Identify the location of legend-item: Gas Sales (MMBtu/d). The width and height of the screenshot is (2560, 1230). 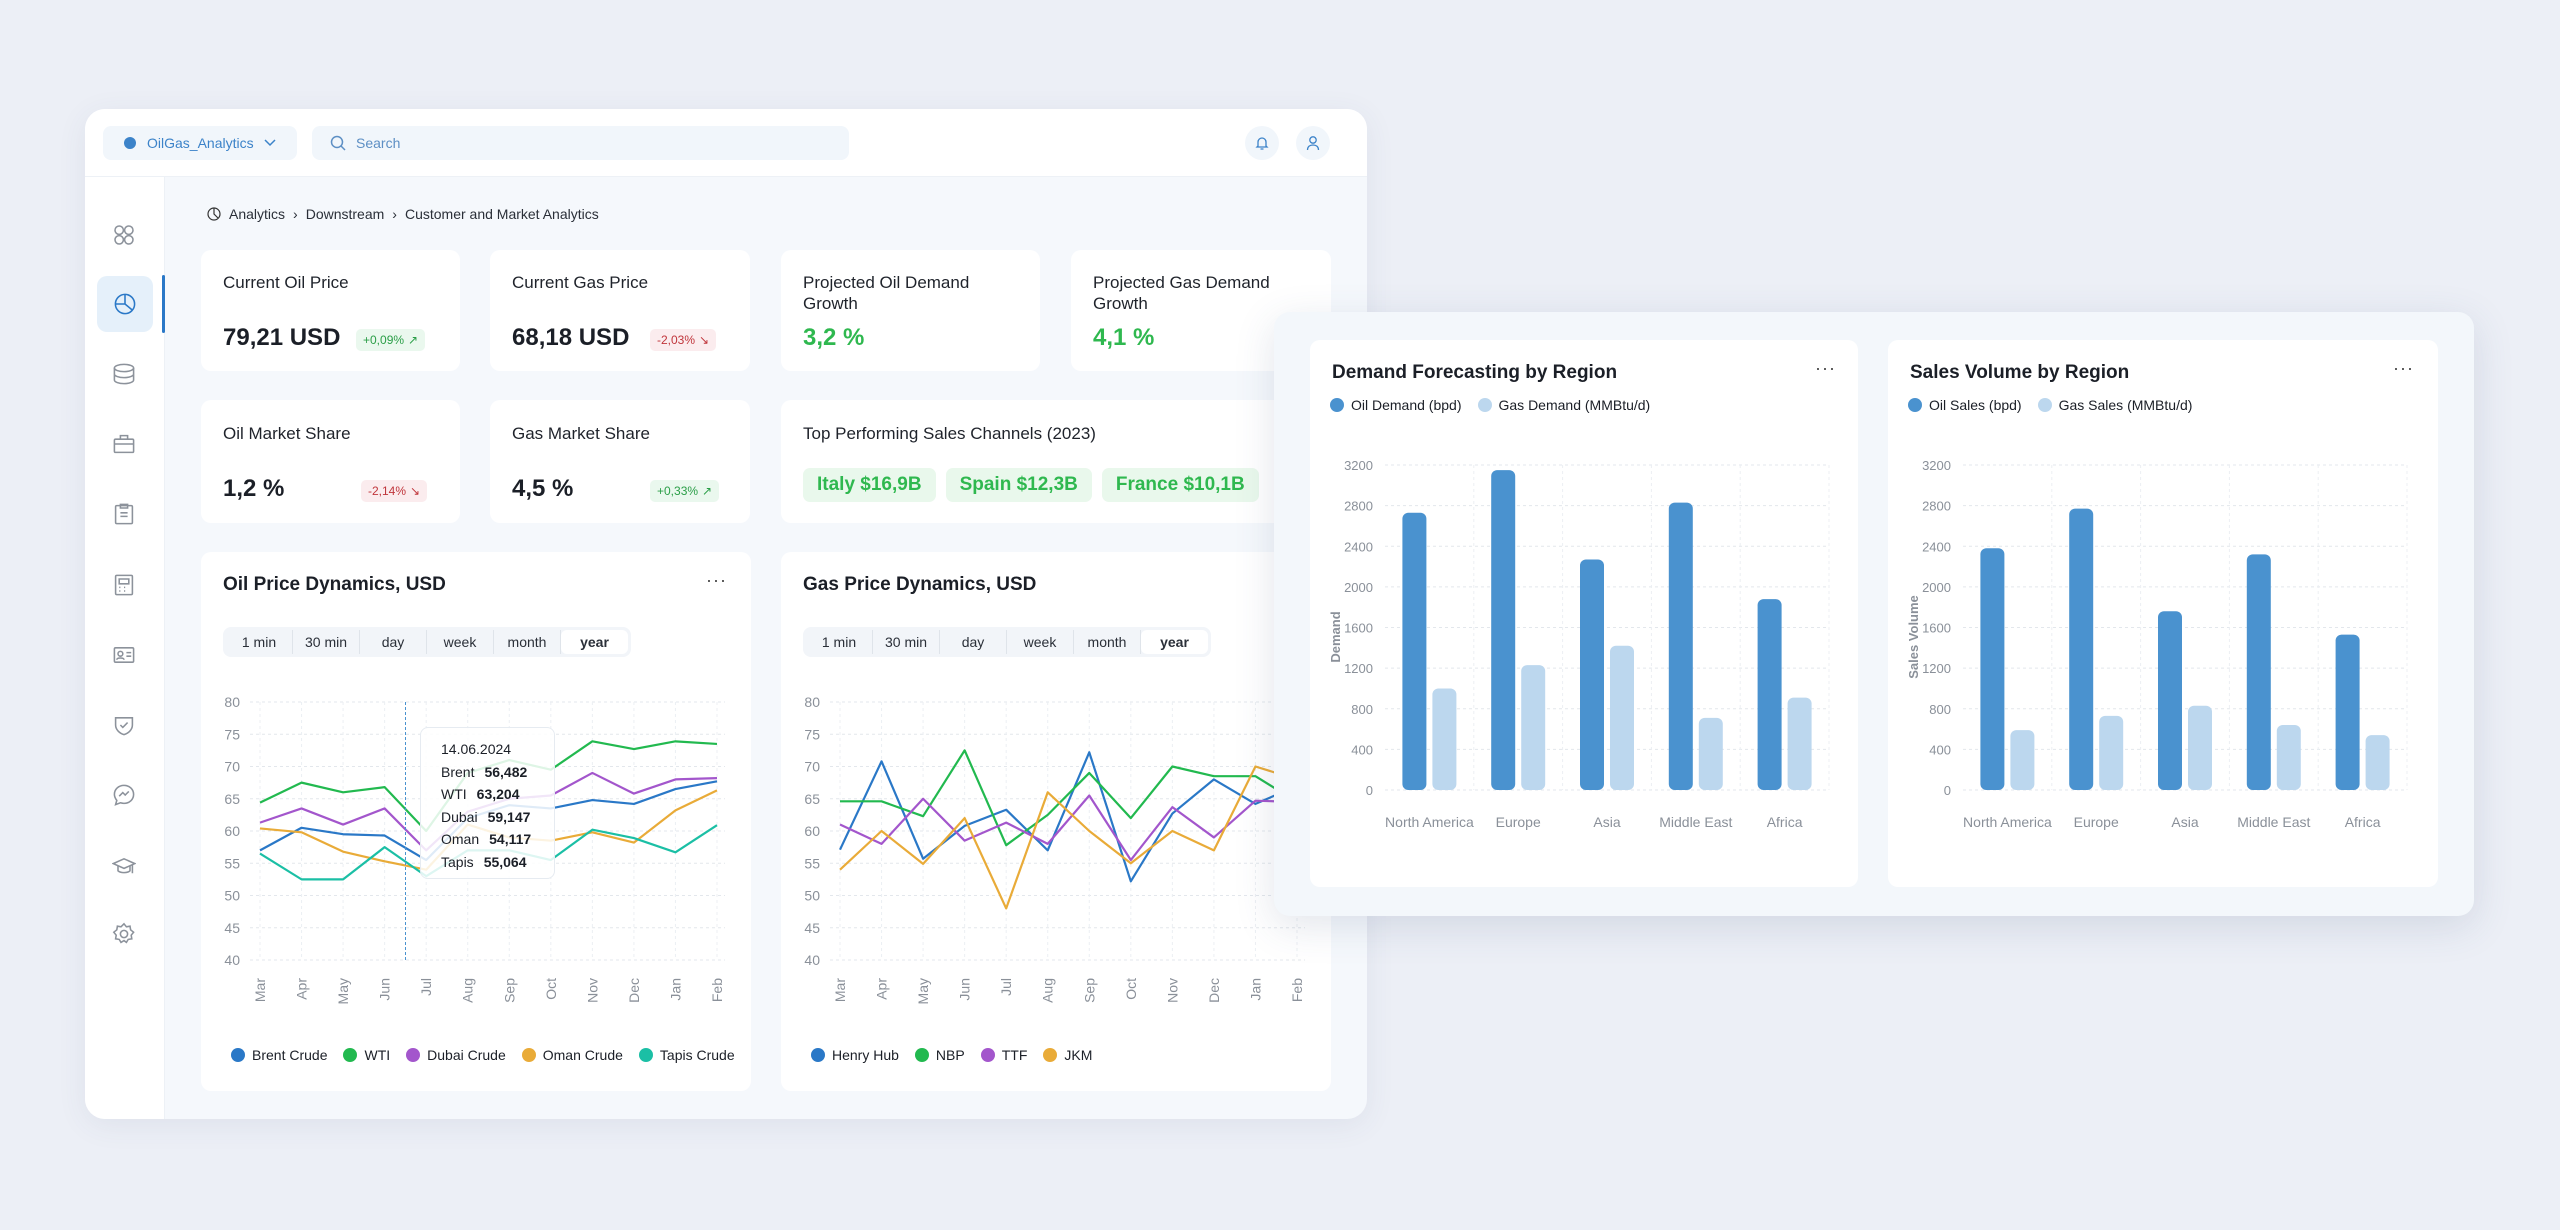
(2114, 405).